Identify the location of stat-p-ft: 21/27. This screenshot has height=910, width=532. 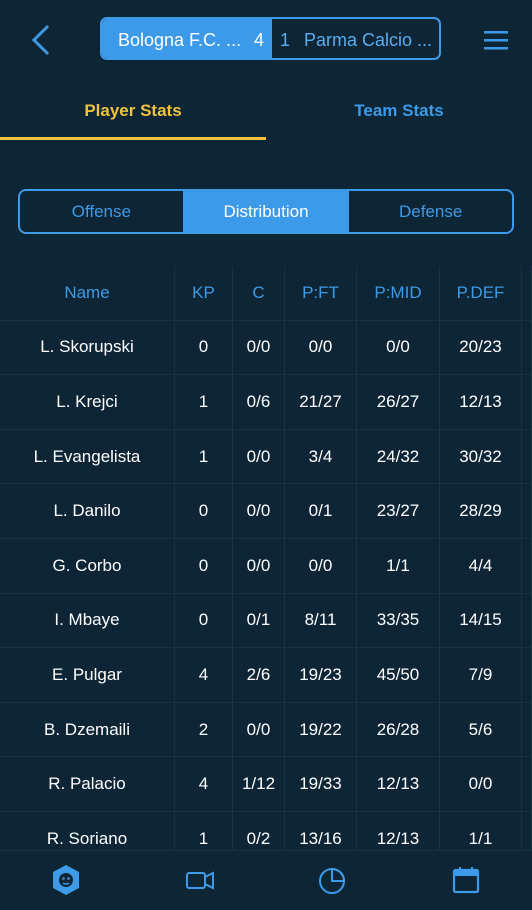
(321, 402).